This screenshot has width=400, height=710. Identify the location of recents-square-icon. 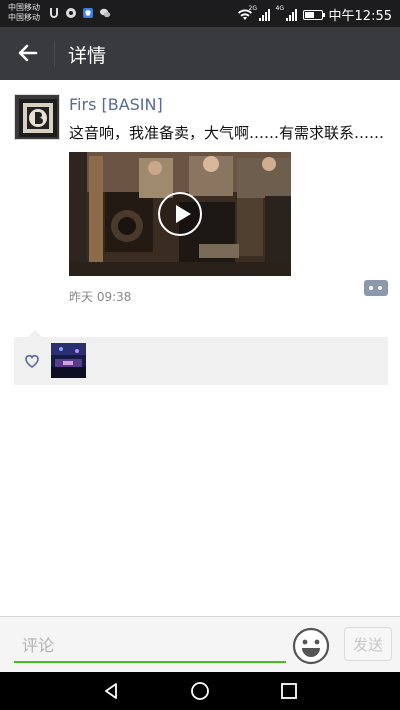
(289, 691).